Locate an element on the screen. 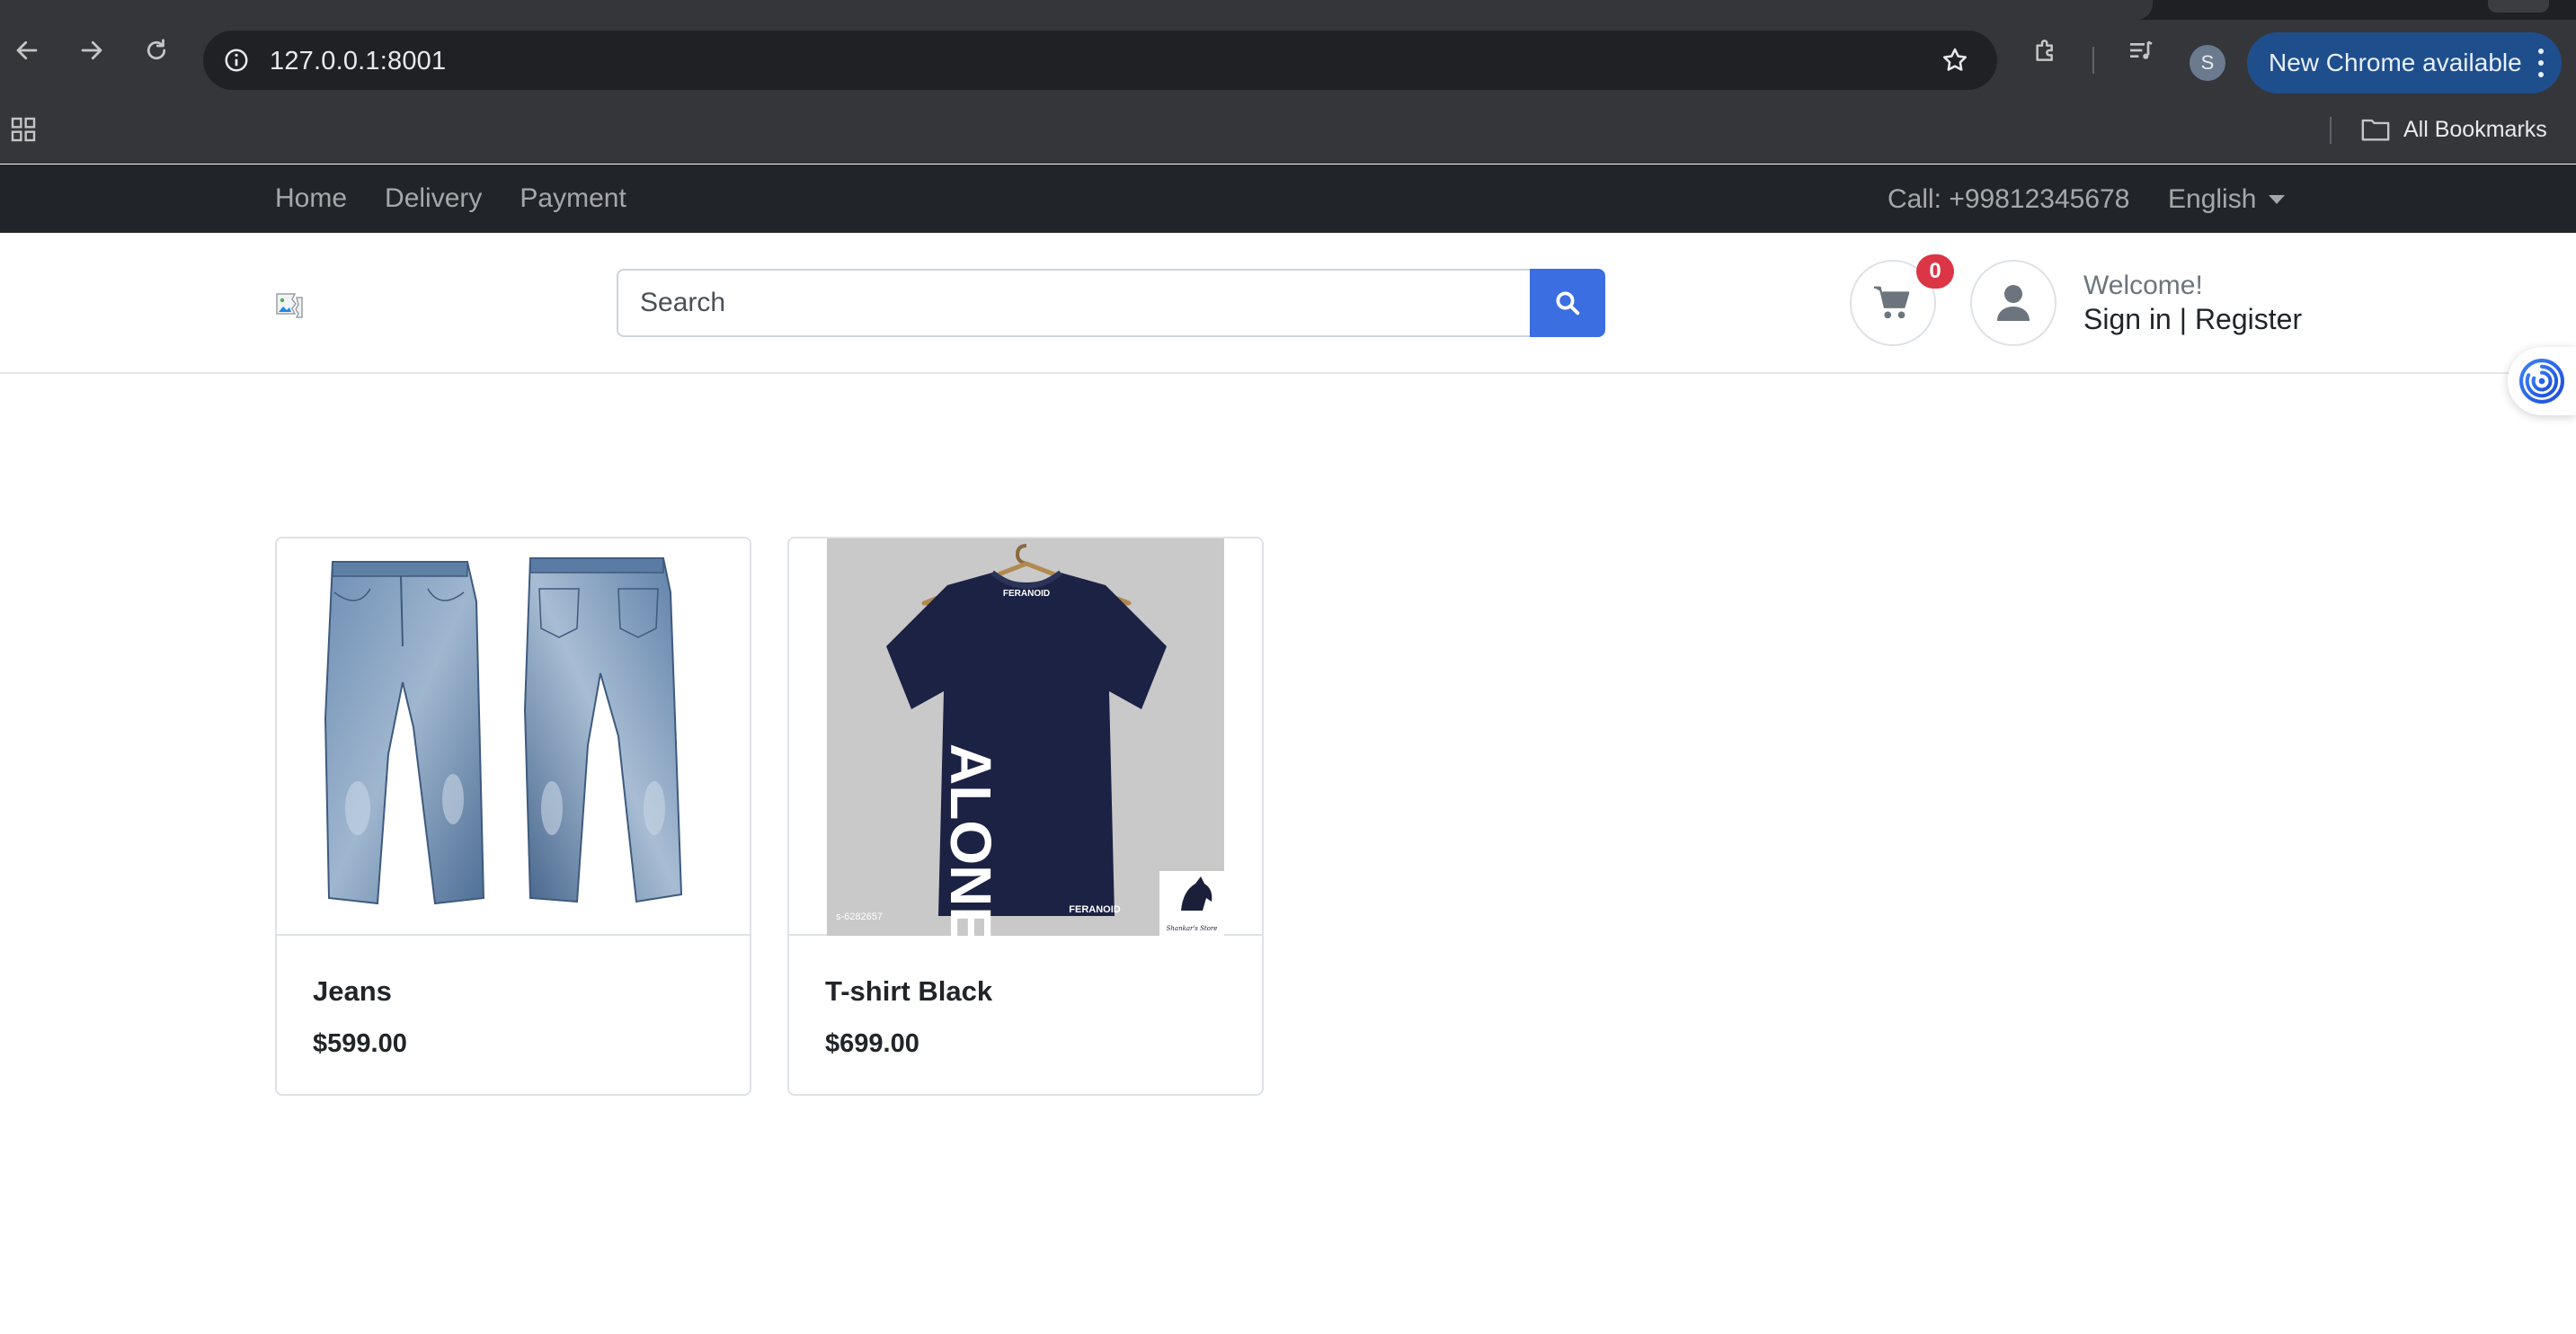 The height and width of the screenshot is (1334, 2576). sign-in-link: Sign in is located at coordinates (2127, 319).